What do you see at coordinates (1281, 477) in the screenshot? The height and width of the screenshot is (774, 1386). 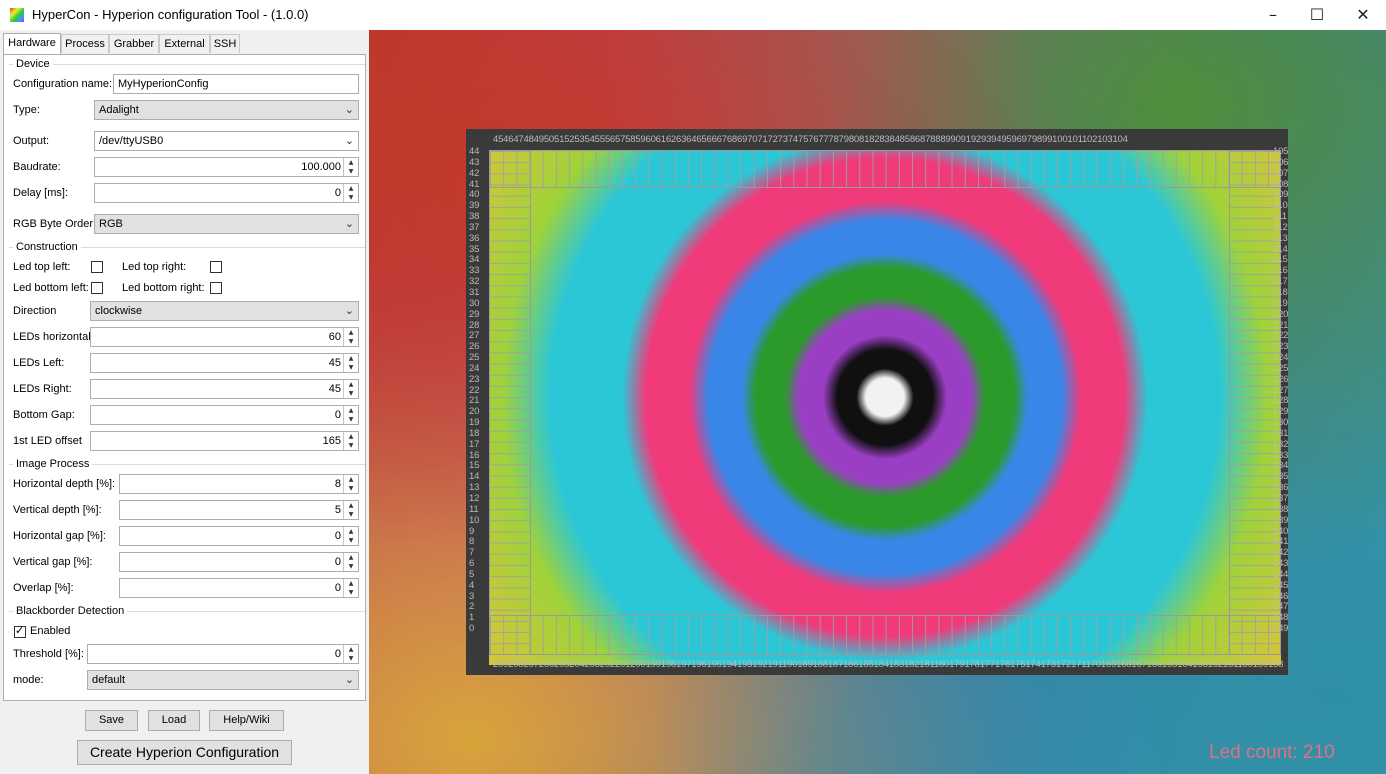 I see `led-number: 135` at bounding box center [1281, 477].